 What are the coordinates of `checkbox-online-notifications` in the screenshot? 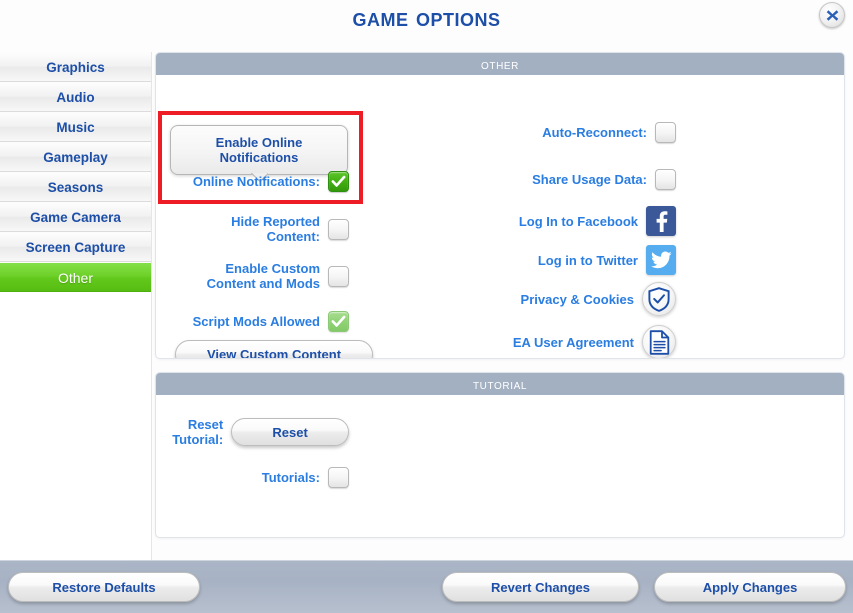 It's located at (338, 181).